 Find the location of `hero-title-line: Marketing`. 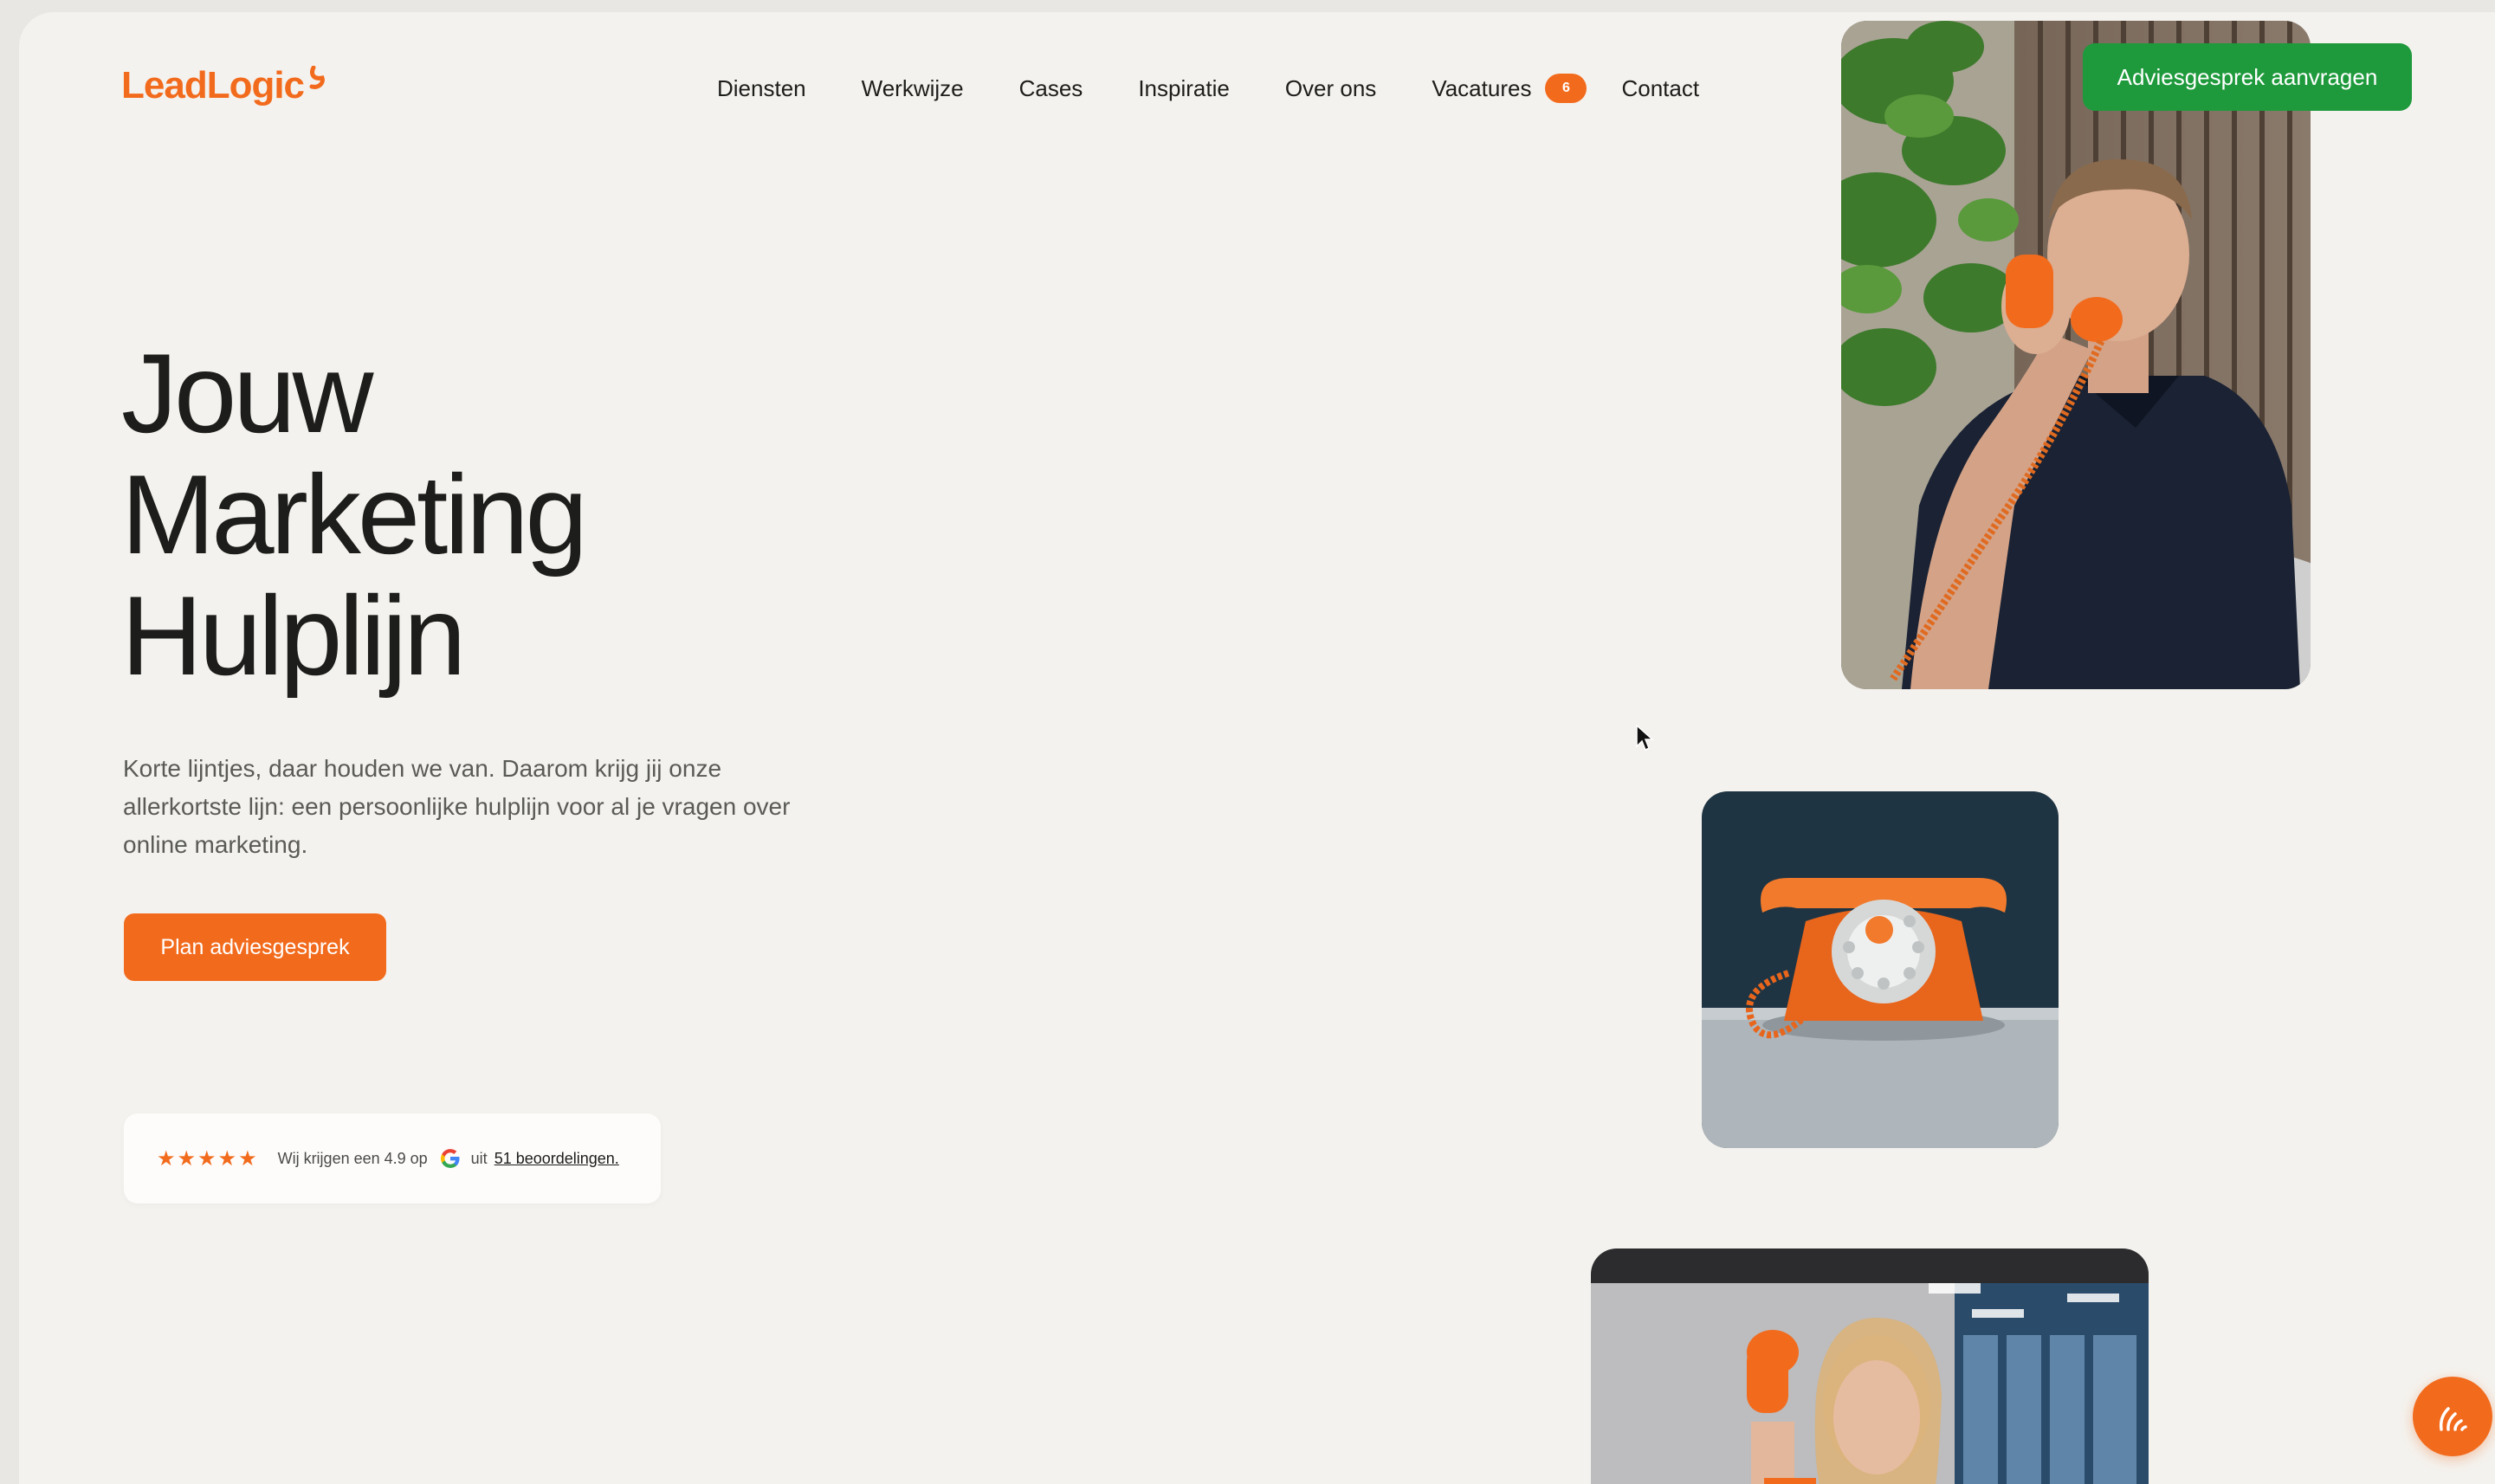

hero-title-line: Marketing is located at coordinates (355, 514).